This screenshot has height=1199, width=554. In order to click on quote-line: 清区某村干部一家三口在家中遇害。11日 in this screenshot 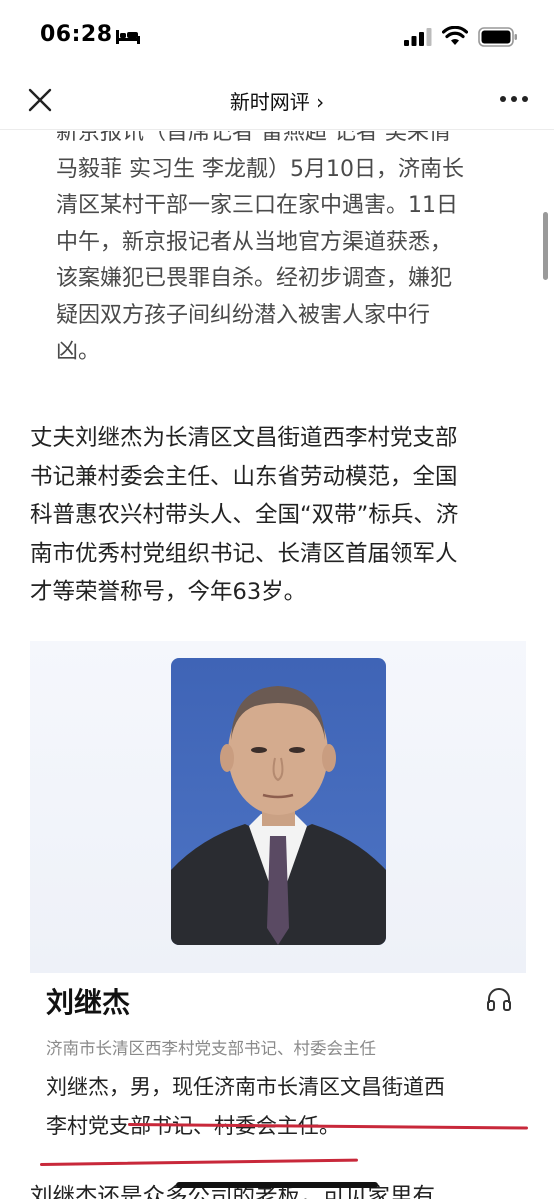, I will do `click(257, 205)`.